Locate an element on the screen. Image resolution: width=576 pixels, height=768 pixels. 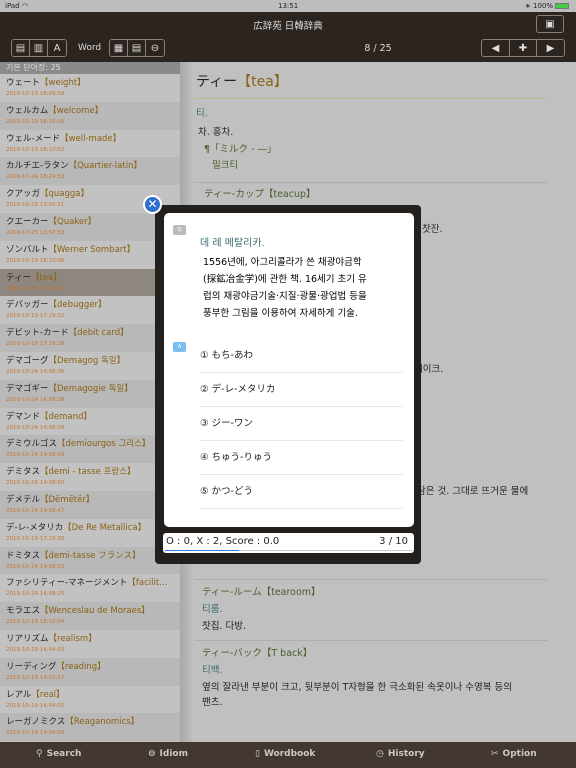
status-bar: iPad ◠ 13:51 ∗ 100% is located at coordinates (288, 6).